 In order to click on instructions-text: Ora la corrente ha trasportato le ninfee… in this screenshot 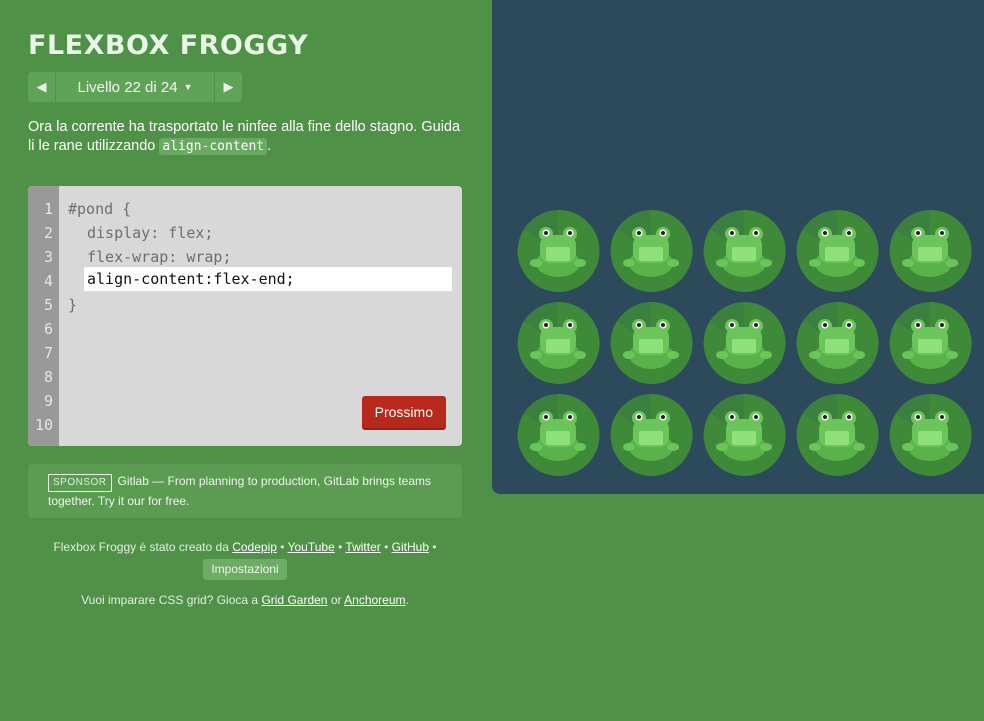, I will do `click(248, 137)`.